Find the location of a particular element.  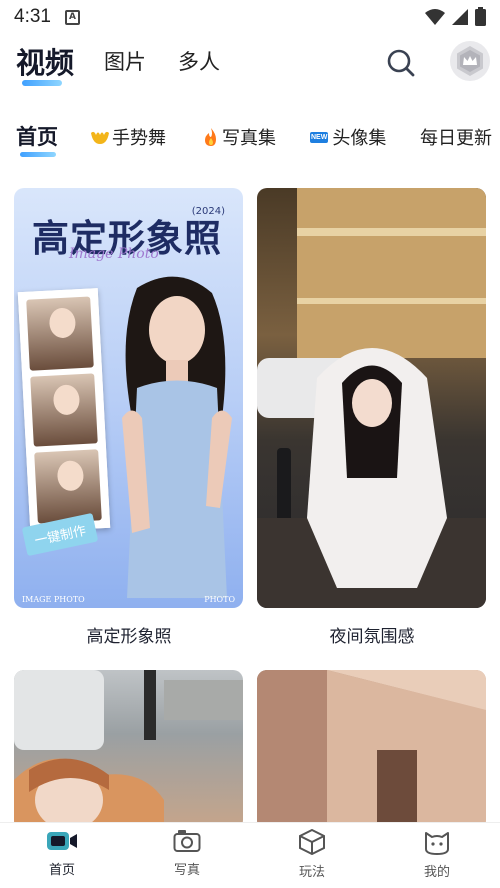

category-label: 每日更新 is located at coordinates (456, 138).